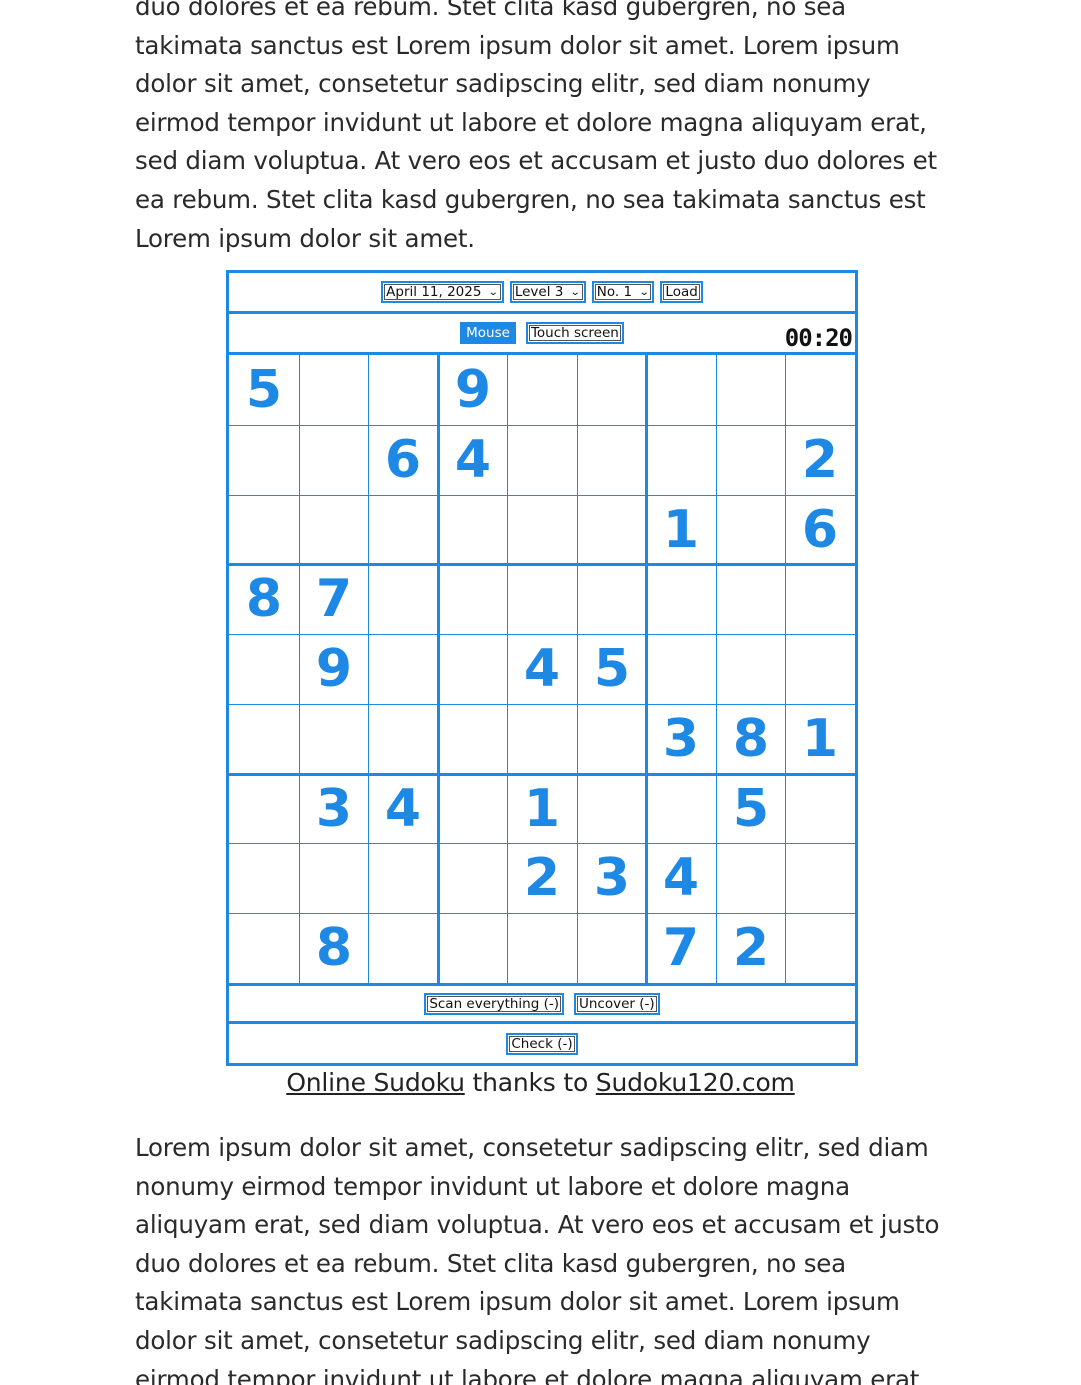 The image size is (1081, 1385). Describe the element at coordinates (488, 333) in the screenshot. I see `mouse-mode-button: Mouse` at that location.